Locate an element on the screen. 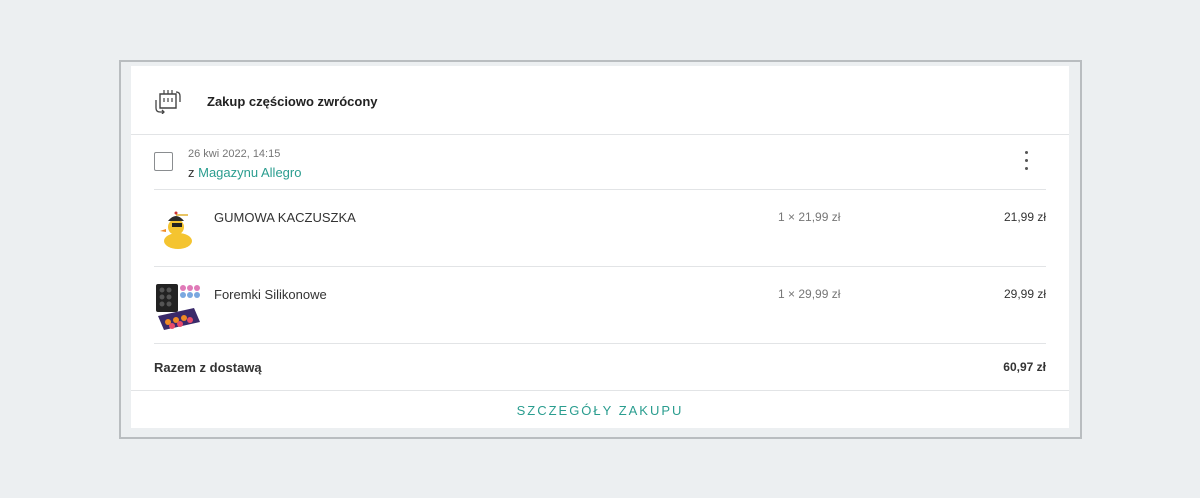  return-box-icon is located at coordinates (168, 102).